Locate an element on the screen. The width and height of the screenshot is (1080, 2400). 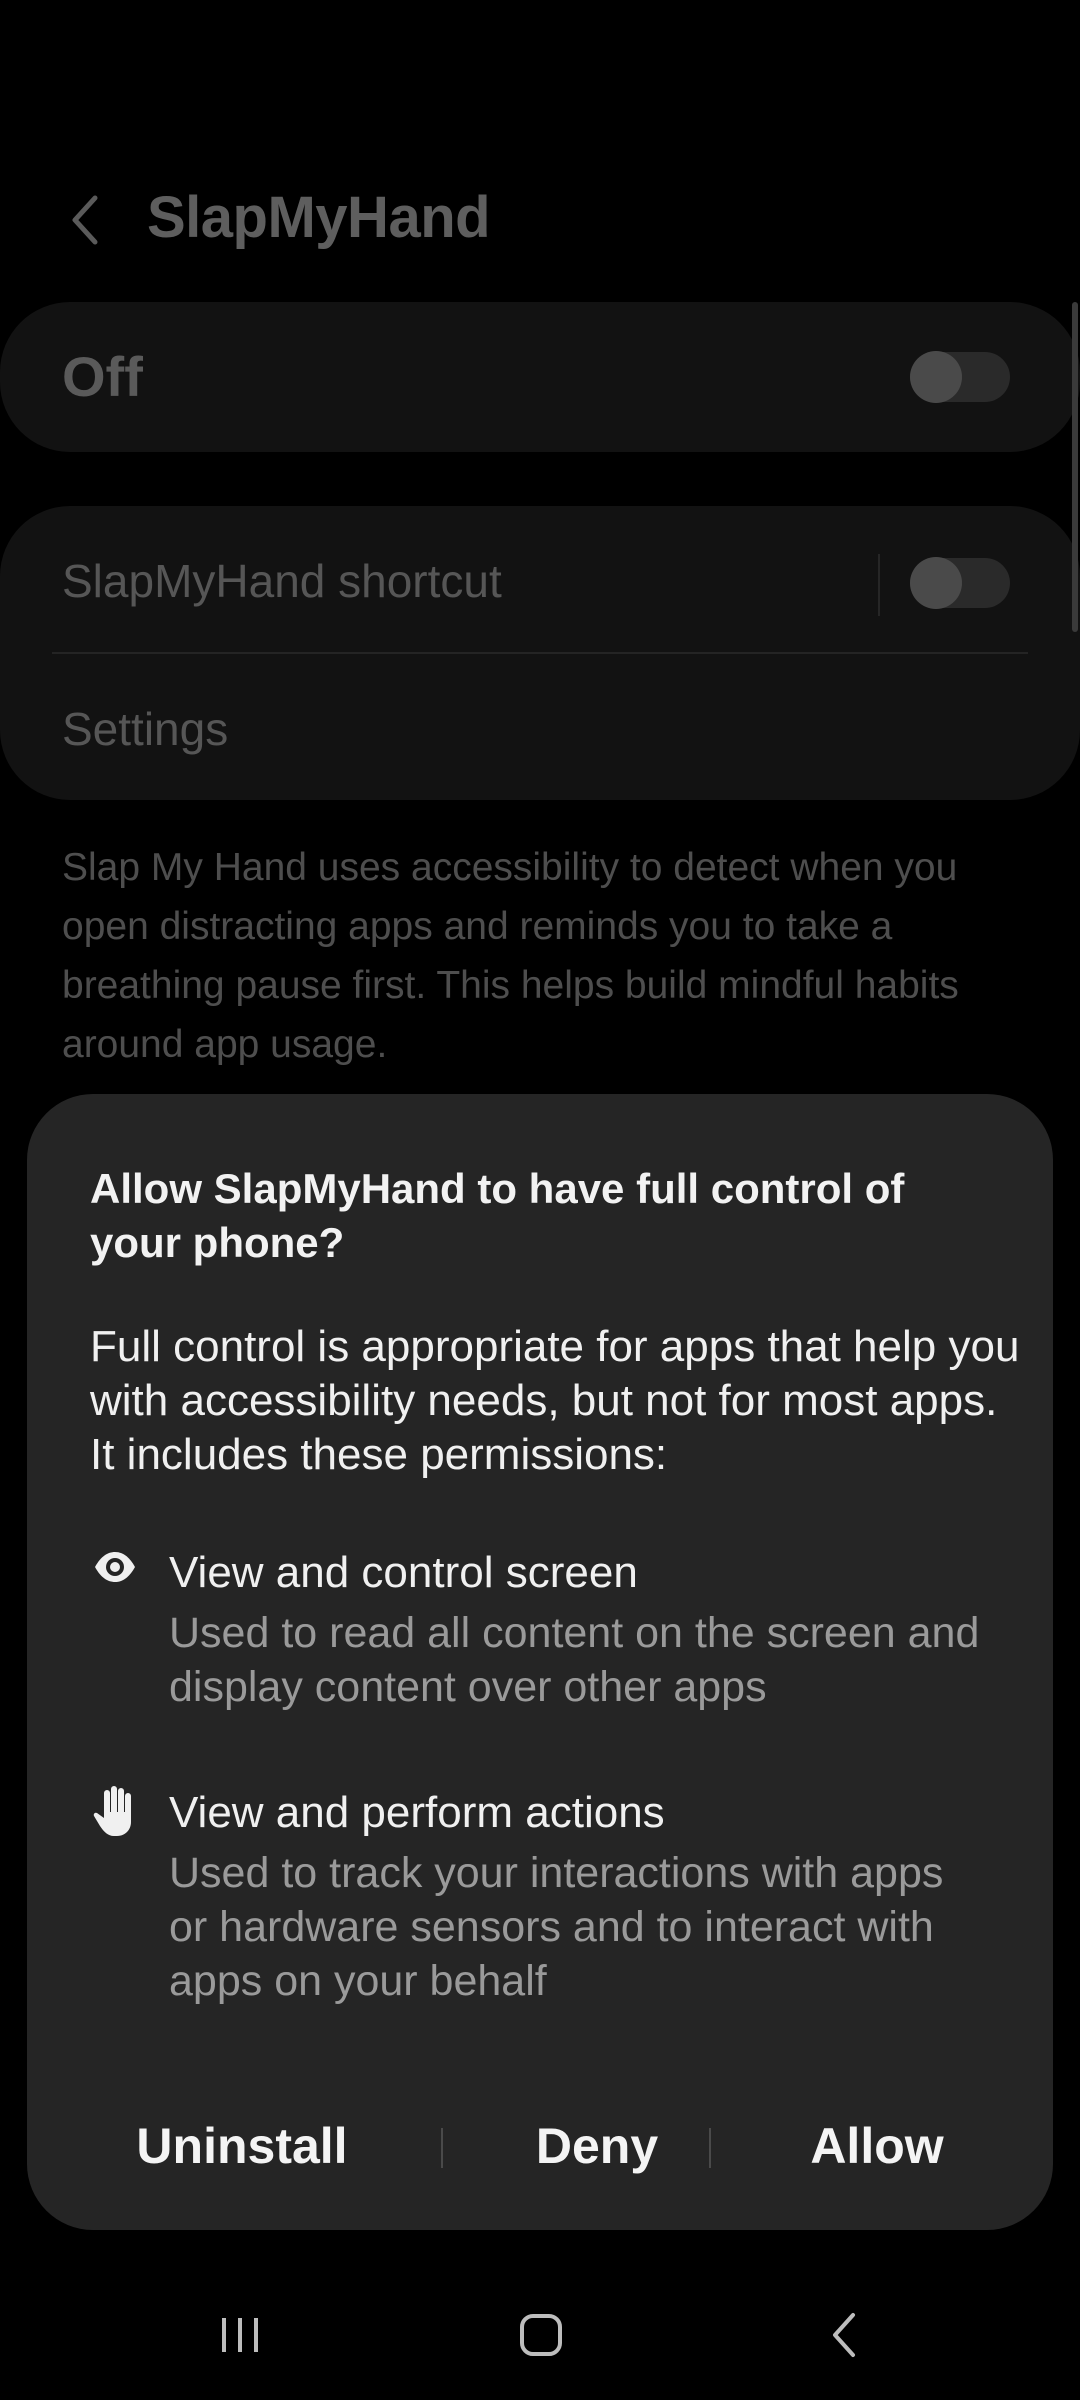
scrollbar is located at coordinates (1075, 467).